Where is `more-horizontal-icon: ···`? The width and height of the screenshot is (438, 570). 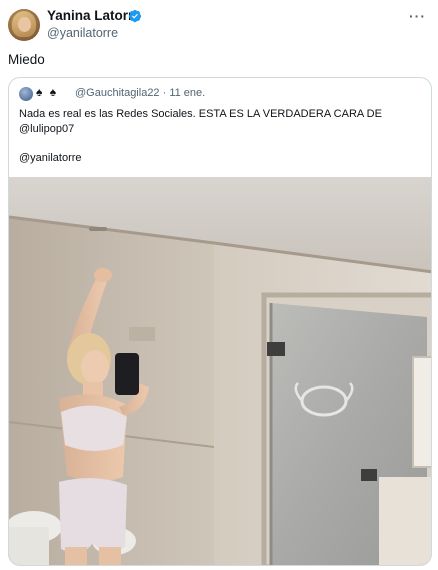
more-horizontal-icon: ··· is located at coordinates (417, 16).